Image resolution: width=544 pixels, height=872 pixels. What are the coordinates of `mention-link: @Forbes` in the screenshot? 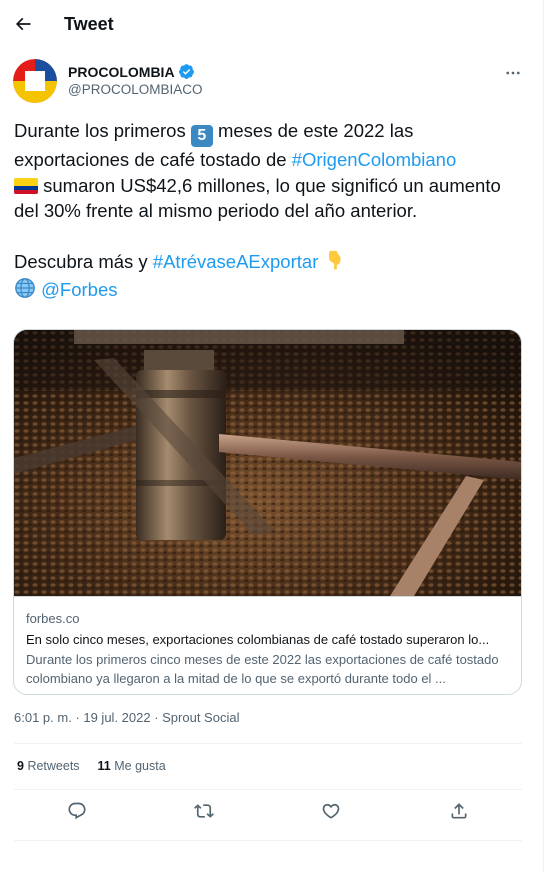 It's located at (79, 289).